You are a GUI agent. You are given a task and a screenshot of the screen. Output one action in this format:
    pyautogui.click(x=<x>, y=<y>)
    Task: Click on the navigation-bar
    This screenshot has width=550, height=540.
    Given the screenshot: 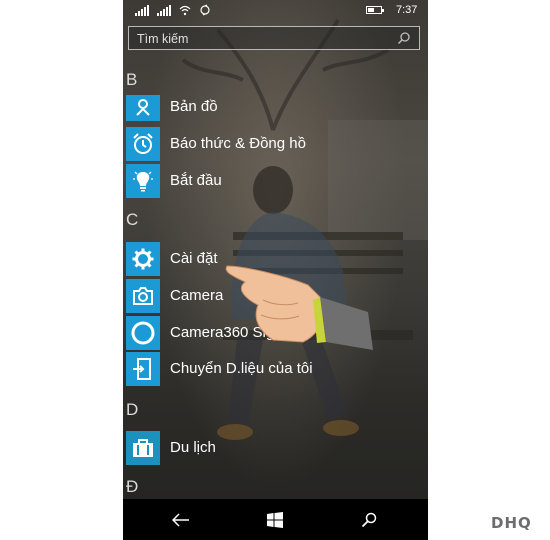 What is the action you would take?
    pyautogui.click(x=275, y=519)
    